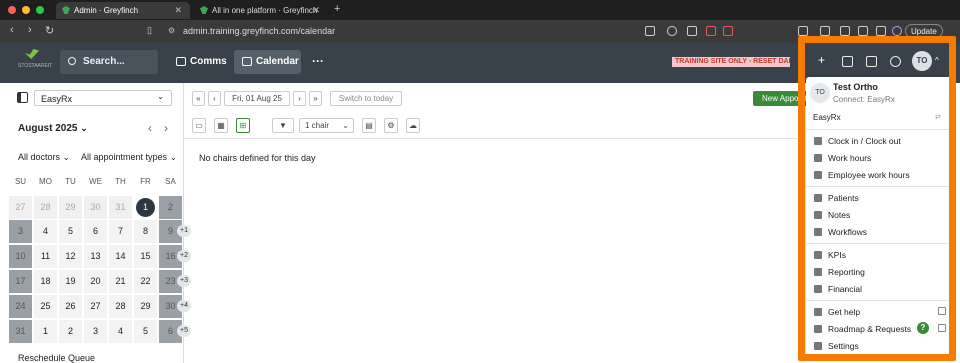  What do you see at coordinates (95, 281) in the screenshot?
I see `calendar-day: 20` at bounding box center [95, 281].